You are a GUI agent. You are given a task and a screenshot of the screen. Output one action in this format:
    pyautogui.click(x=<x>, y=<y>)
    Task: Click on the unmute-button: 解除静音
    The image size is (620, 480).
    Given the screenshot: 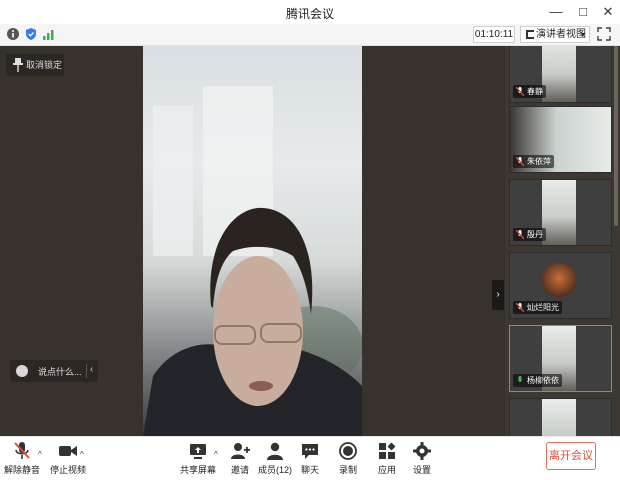 What is the action you would take?
    pyautogui.click(x=22, y=460)
    